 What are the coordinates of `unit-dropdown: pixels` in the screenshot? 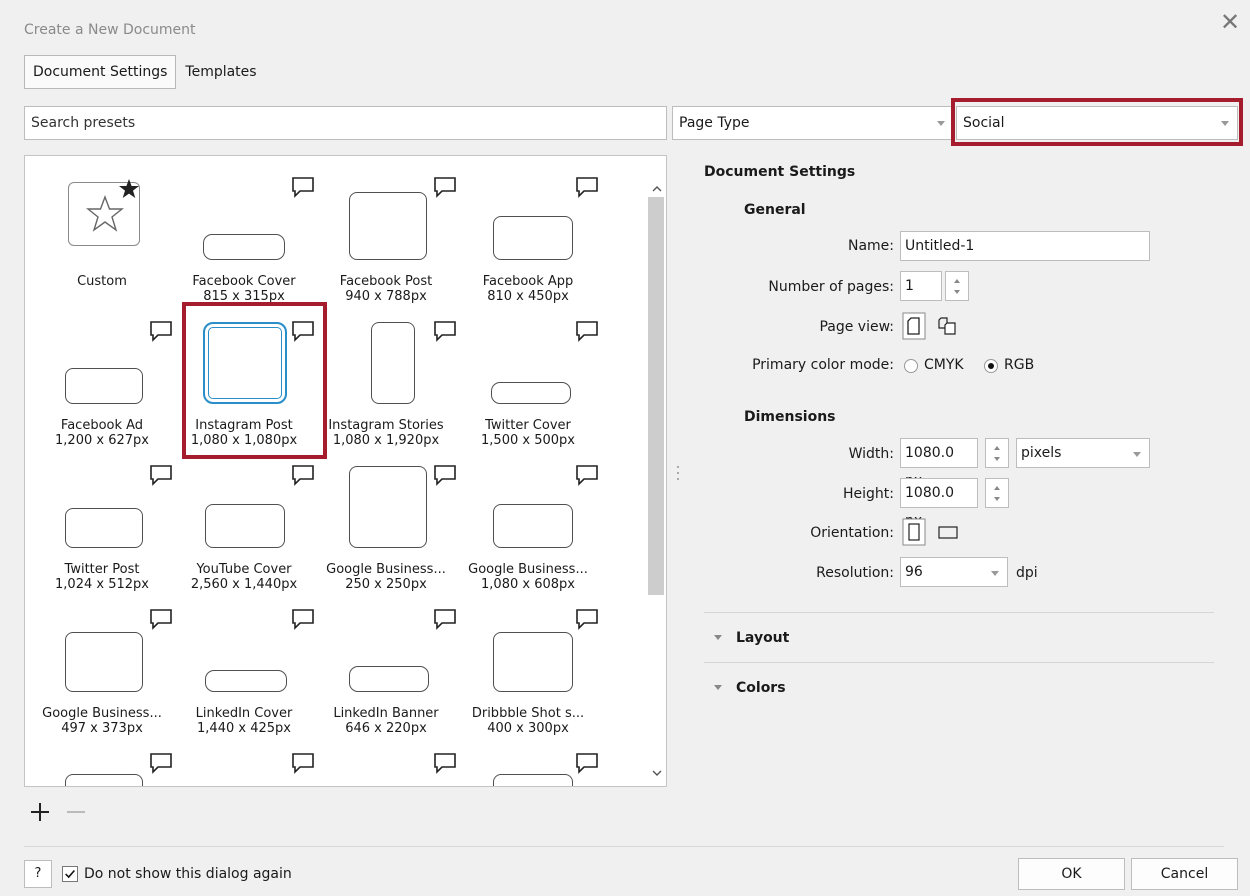 It's located at (1083, 453).